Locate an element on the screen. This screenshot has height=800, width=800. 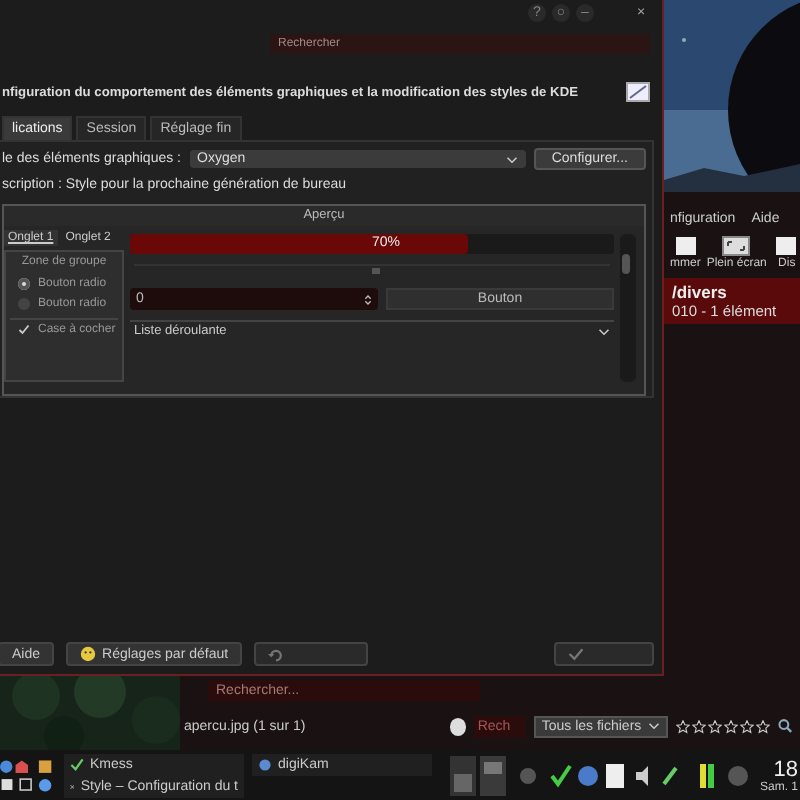
style-icon is located at coordinates (638, 92).